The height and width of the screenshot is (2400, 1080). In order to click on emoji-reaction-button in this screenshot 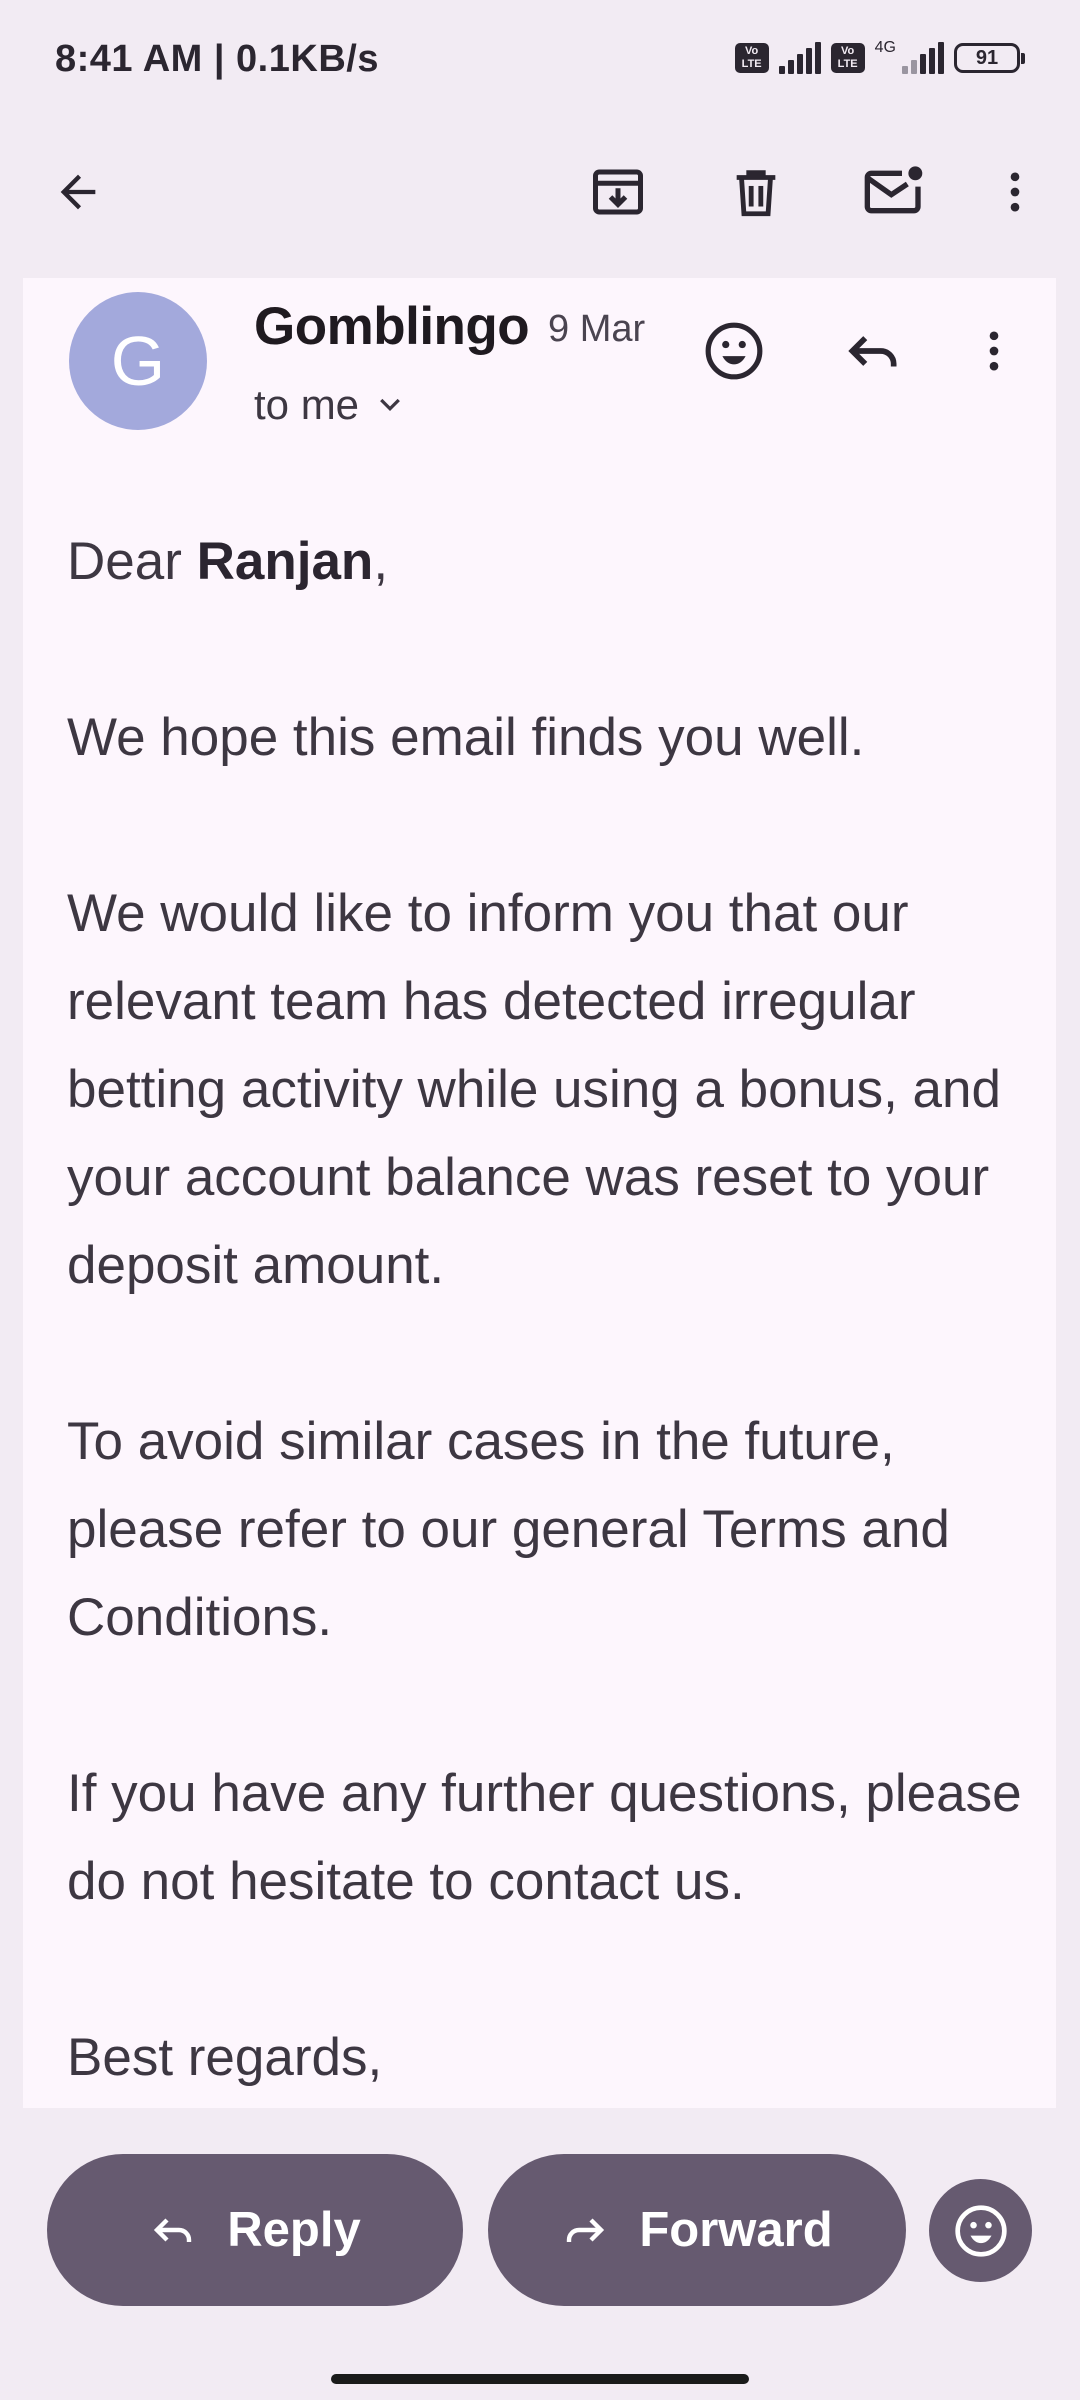, I will do `click(980, 2230)`.